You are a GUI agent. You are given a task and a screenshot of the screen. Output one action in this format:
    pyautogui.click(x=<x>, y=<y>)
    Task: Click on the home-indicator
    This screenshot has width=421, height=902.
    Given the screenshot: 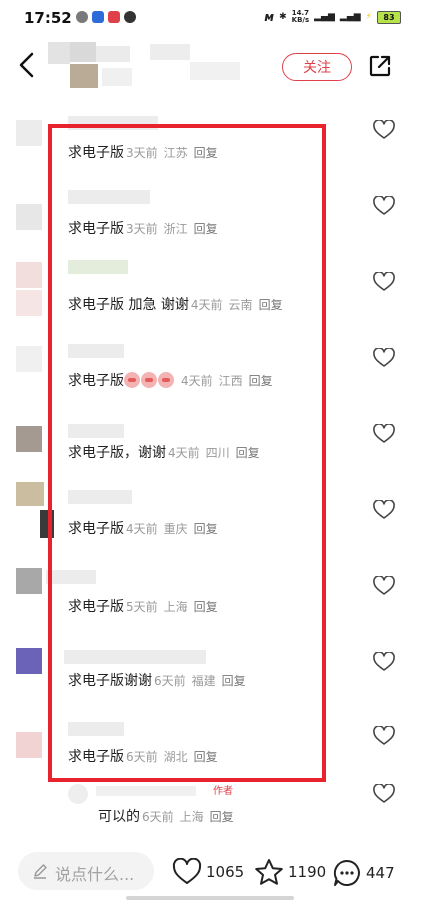 What is the action you would take?
    pyautogui.click(x=210, y=898)
    